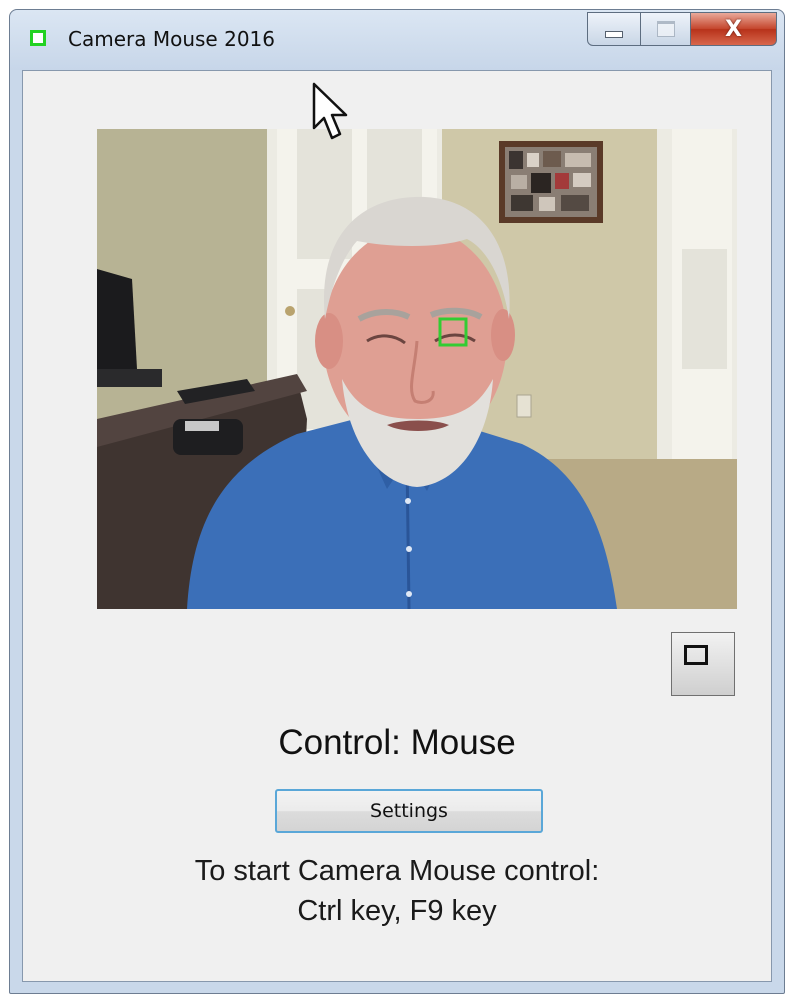  What do you see at coordinates (409, 811) in the screenshot?
I see `settings-button: Settings` at bounding box center [409, 811].